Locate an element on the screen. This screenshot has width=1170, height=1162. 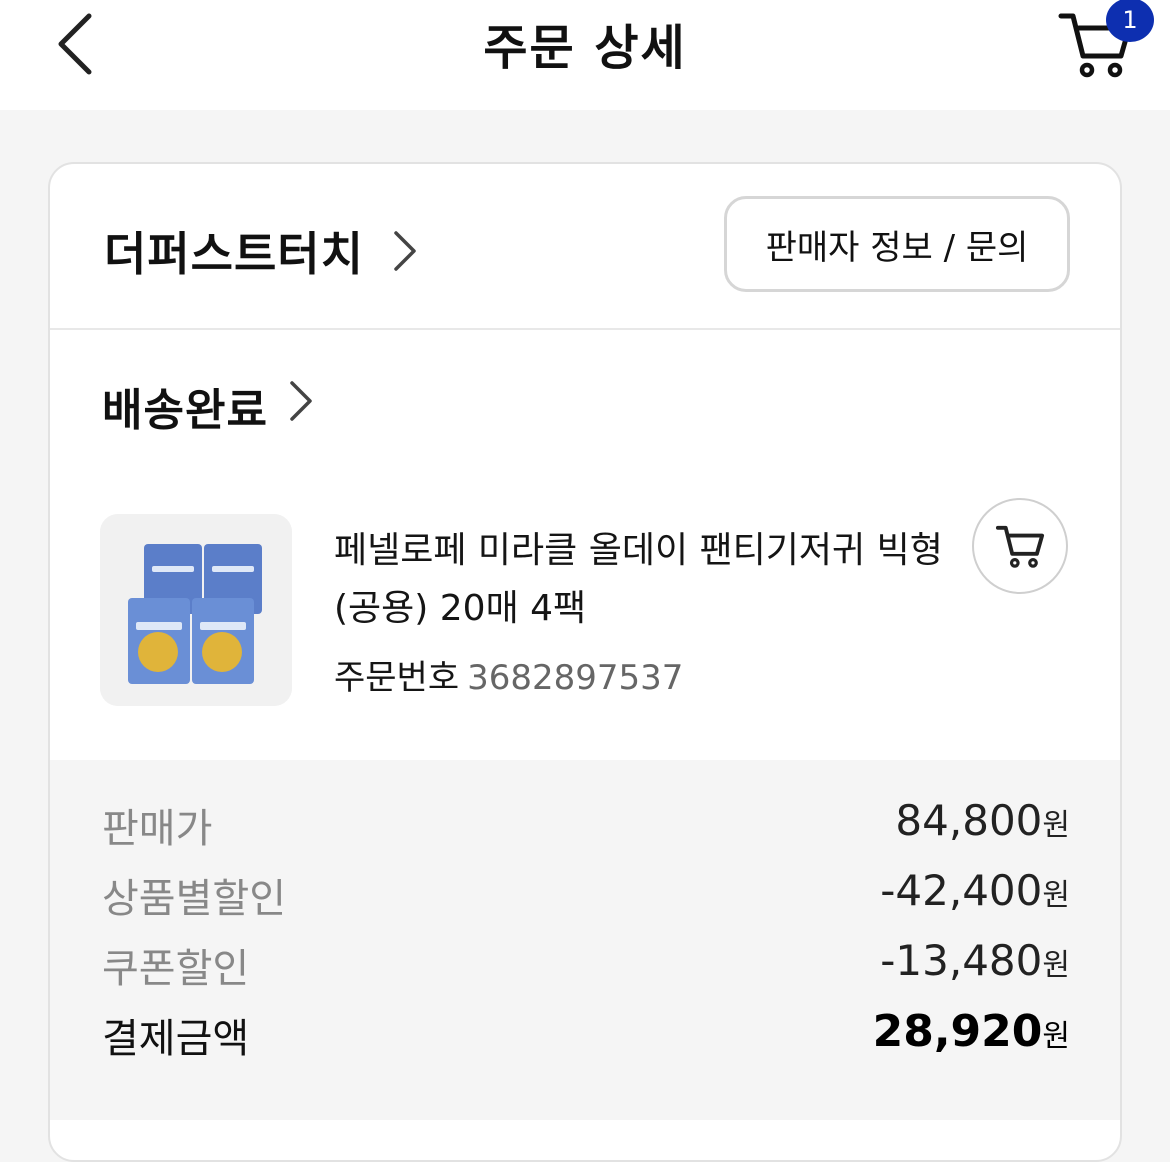
price-row-total: 결제금액 28,920원 is located at coordinates (586, 1036).